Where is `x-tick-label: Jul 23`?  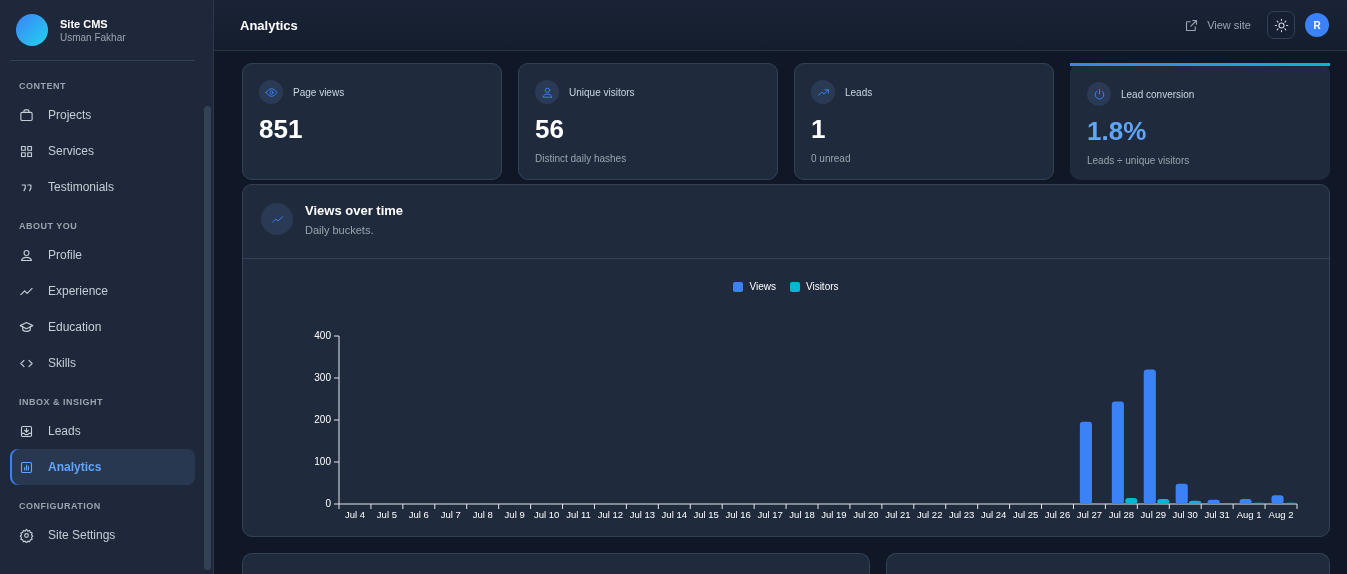
x-tick-label: Jul 23 is located at coordinates (962, 514).